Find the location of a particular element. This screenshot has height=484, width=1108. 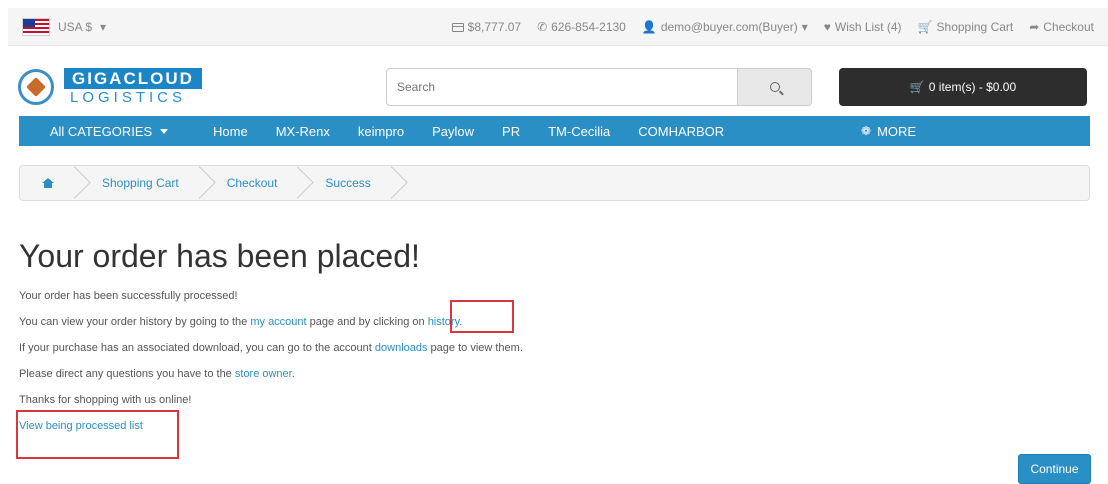

nav-item-home: Home is located at coordinates (230, 131).